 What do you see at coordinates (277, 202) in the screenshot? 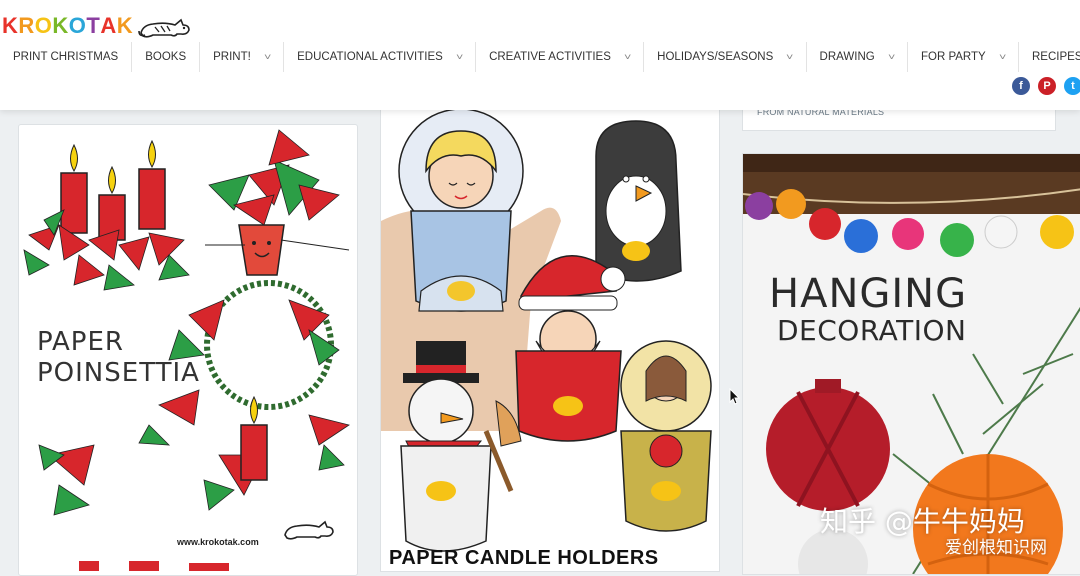
I see `potted-poinsettia` at bounding box center [277, 202].